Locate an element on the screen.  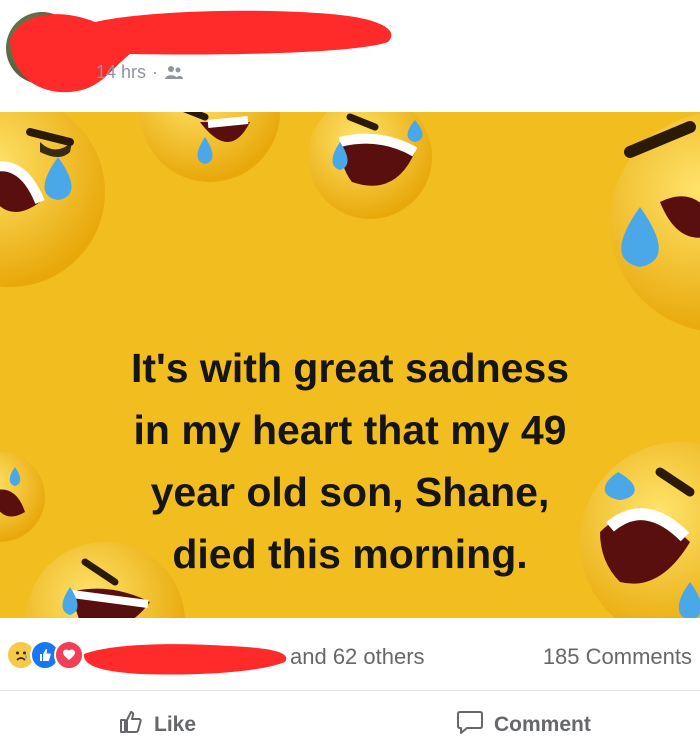
post-meta: 14 hrs · is located at coordinates (140, 72).